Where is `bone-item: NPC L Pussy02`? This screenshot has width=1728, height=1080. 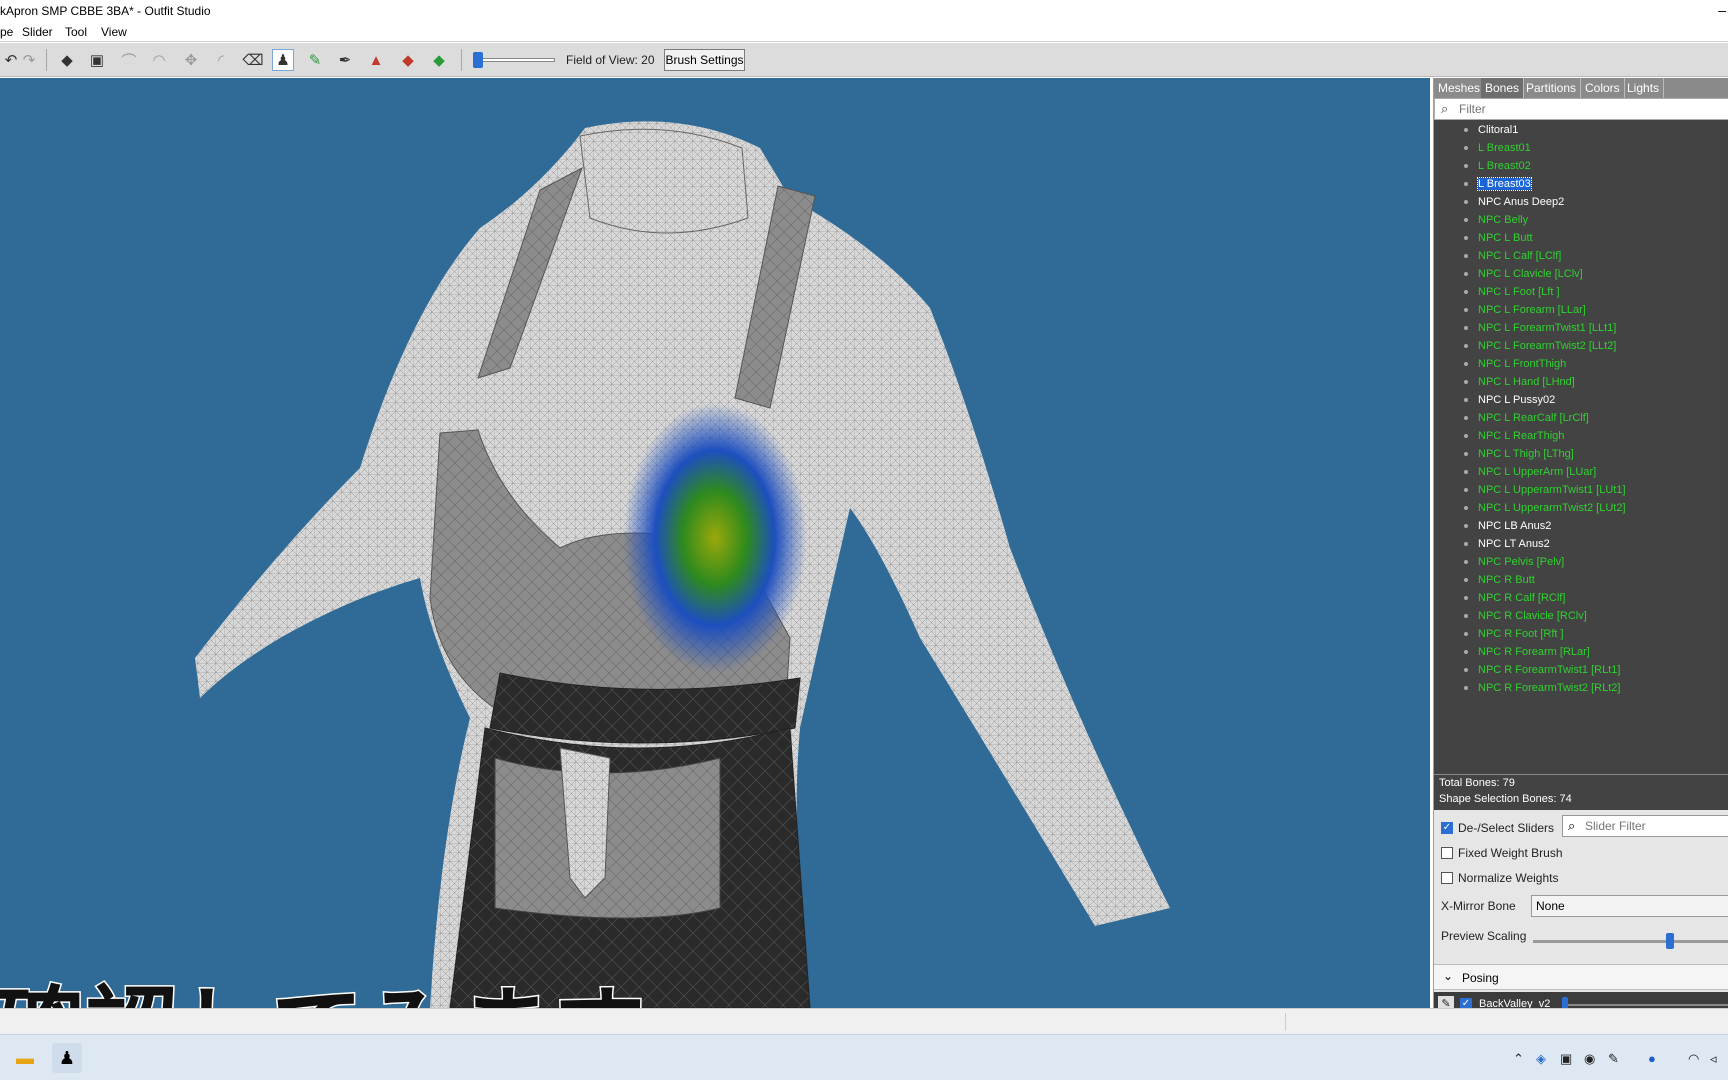
bone-item: NPC L Pussy02 is located at coordinates (1509, 403).